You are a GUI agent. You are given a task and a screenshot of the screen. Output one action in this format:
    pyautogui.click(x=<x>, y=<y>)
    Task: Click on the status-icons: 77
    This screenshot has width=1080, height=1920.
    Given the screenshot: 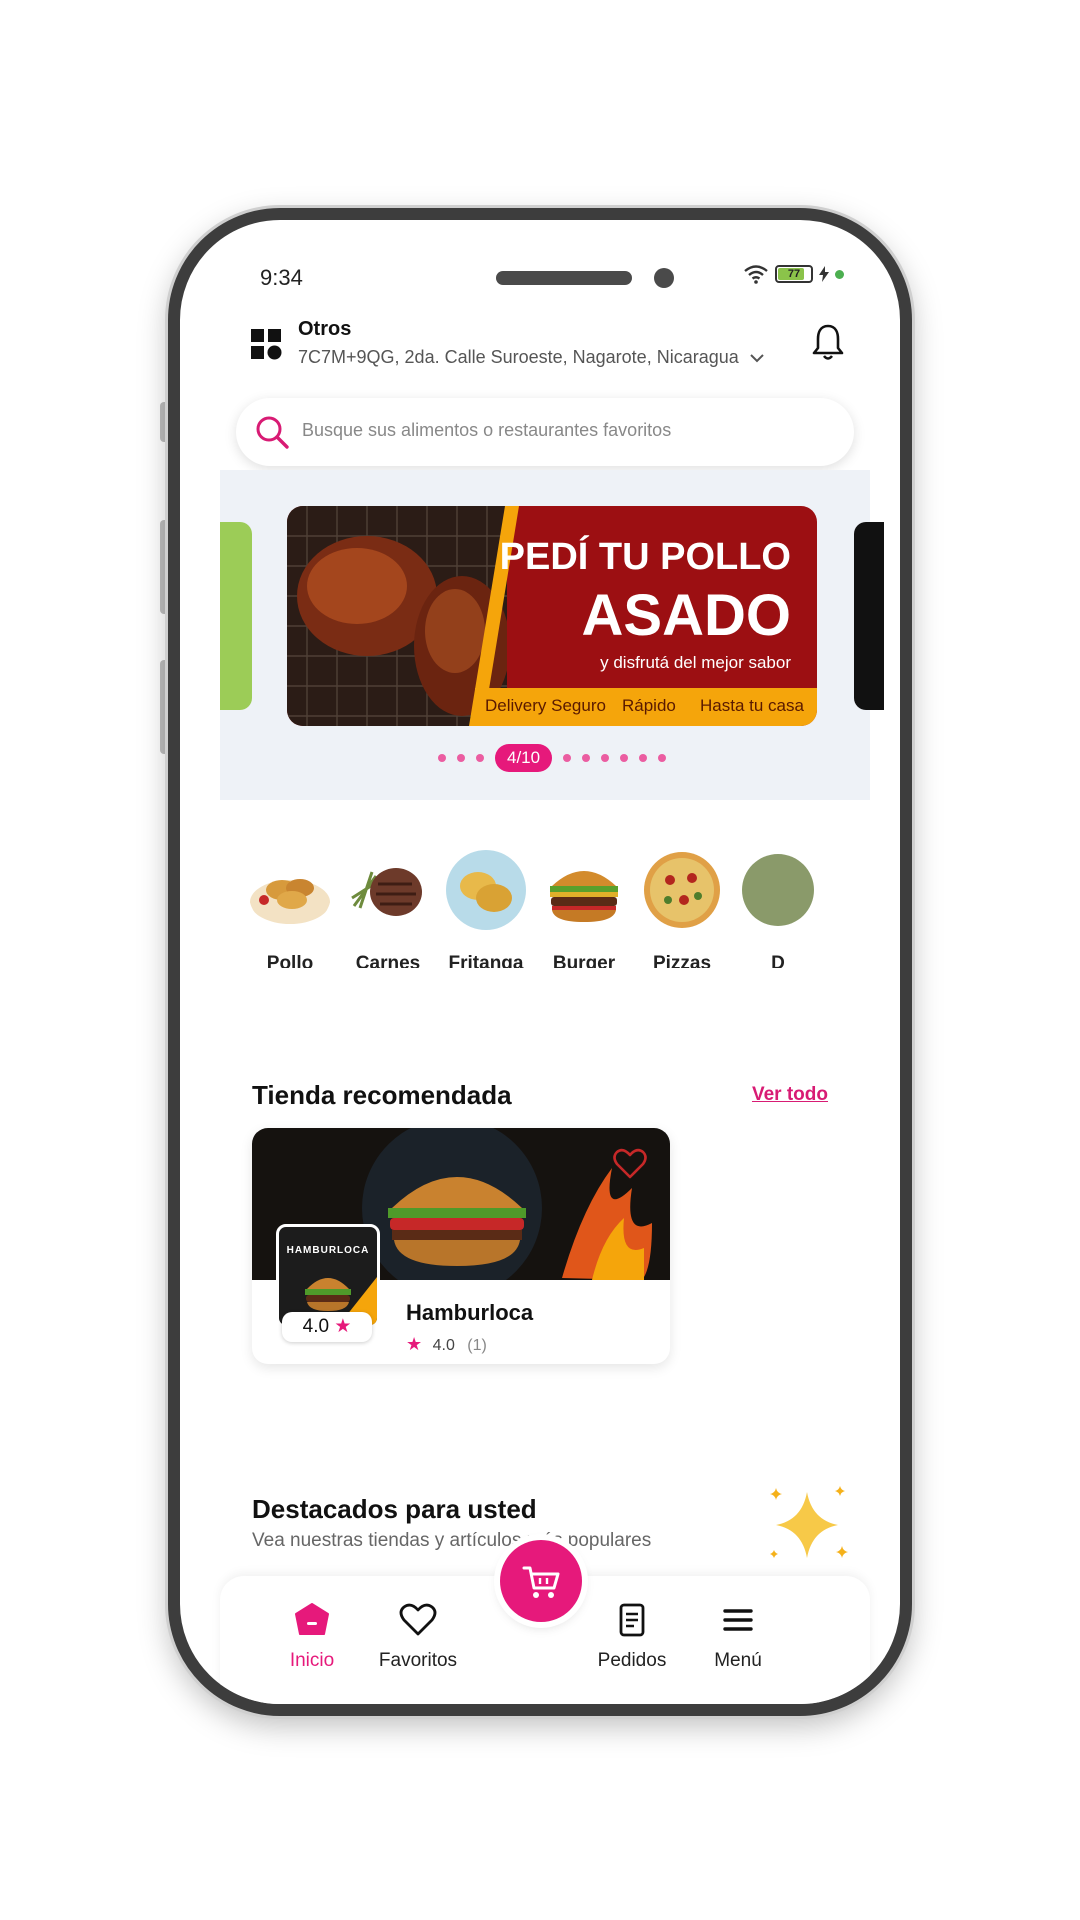 What is the action you would take?
    pyautogui.click(x=793, y=274)
    